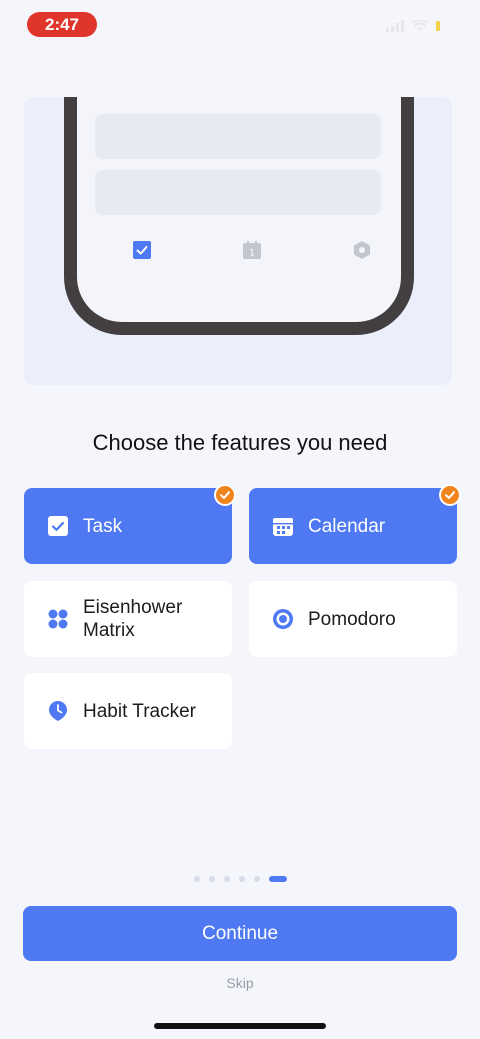 The image size is (480, 1039). Describe the element at coordinates (240, 25) in the screenshot. I see `status-bar: 2:47` at that location.